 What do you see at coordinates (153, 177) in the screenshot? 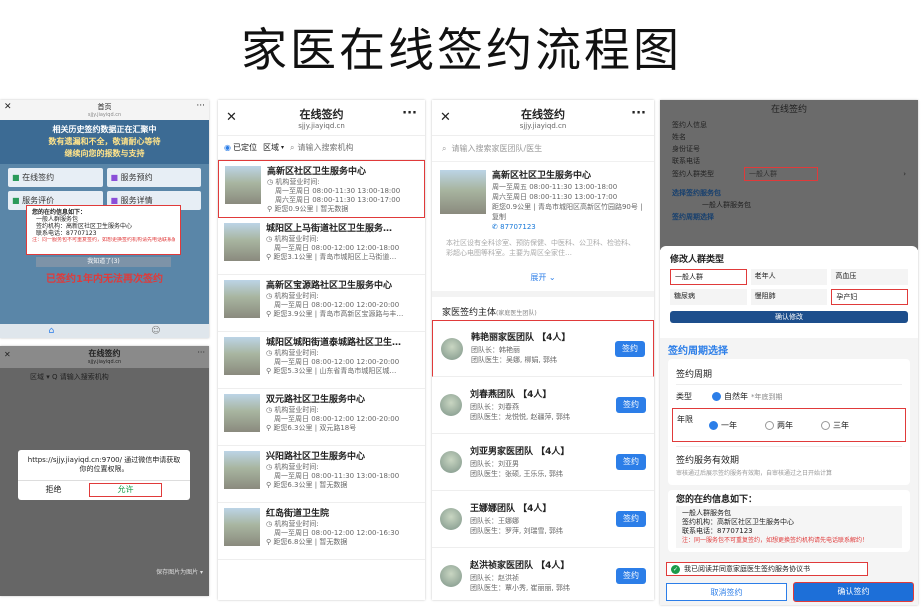
I see `tile-appointment: ■ 服务预约` at bounding box center [153, 177].